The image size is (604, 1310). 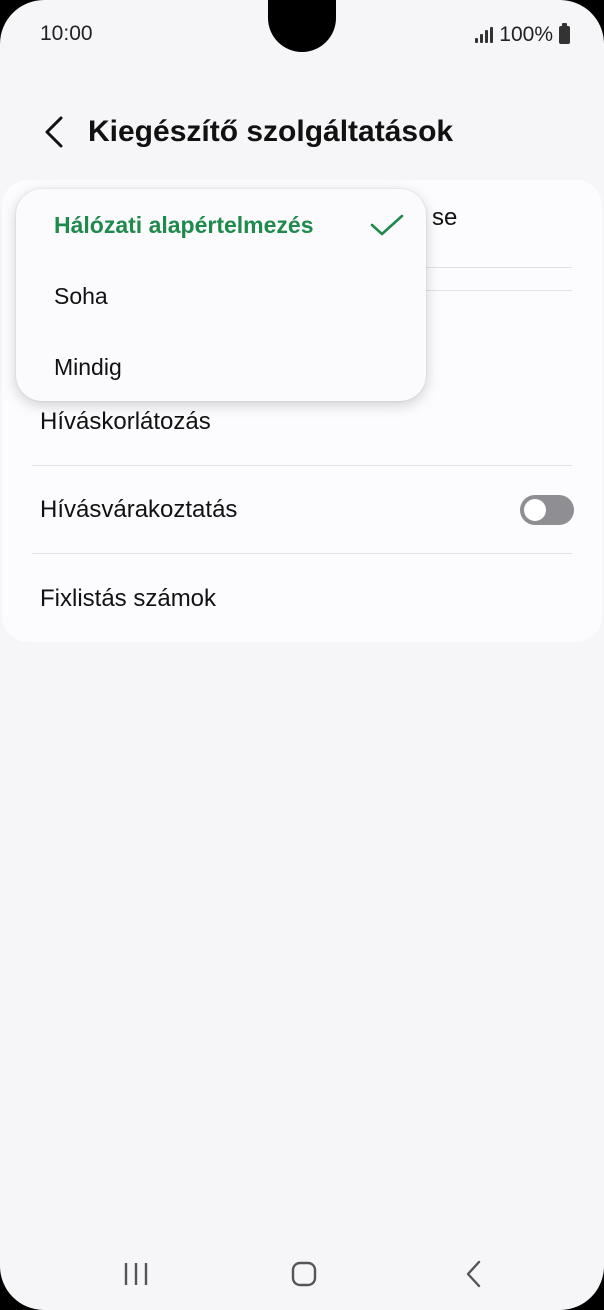 I want to click on popup-option-network-default: Hálózati alapértelmezés, so click(x=229, y=225).